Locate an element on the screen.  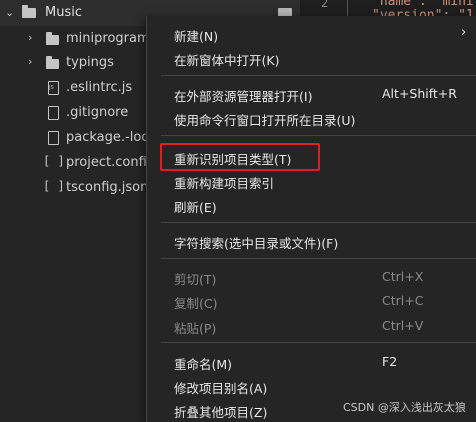
tree-item-label: typings is located at coordinates (90, 62).